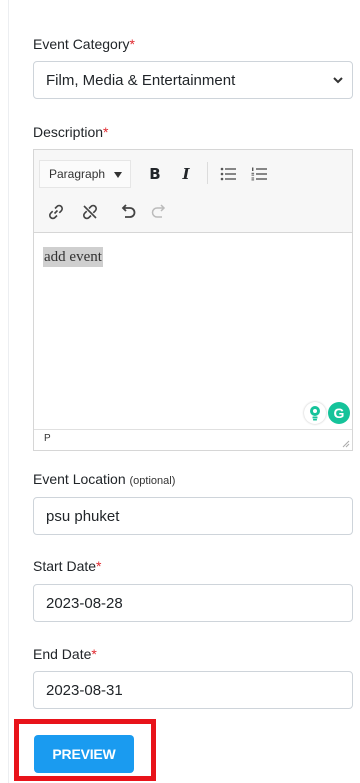 The height and width of the screenshot is (783, 360). I want to click on description-label: Description*, so click(71, 132).